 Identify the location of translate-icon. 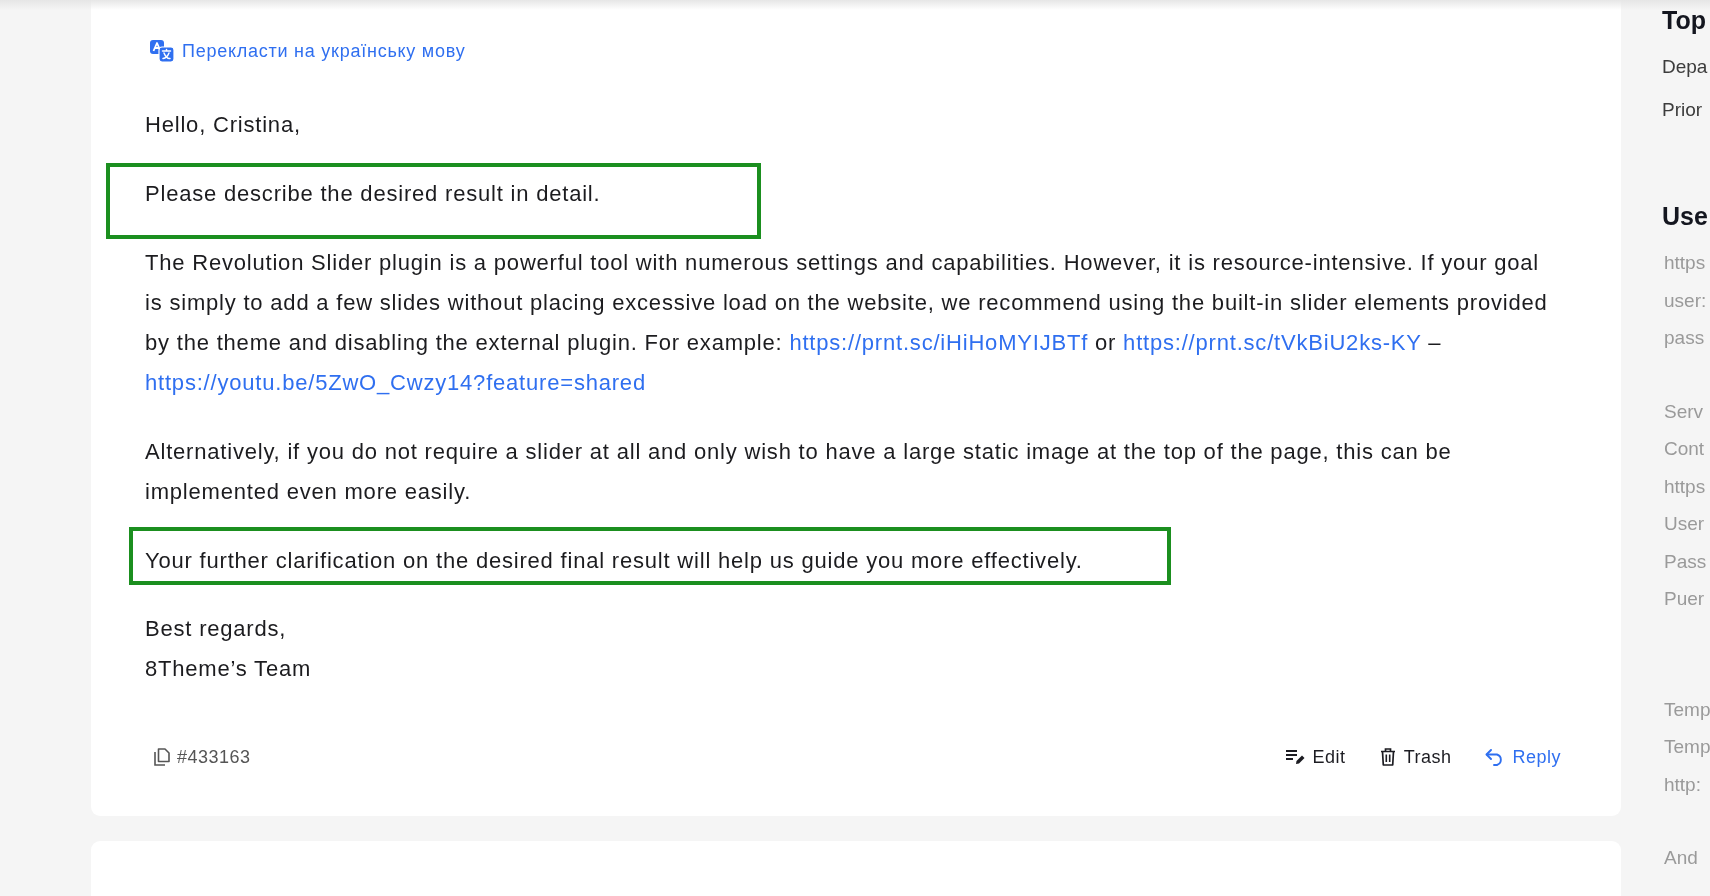
(162, 51).